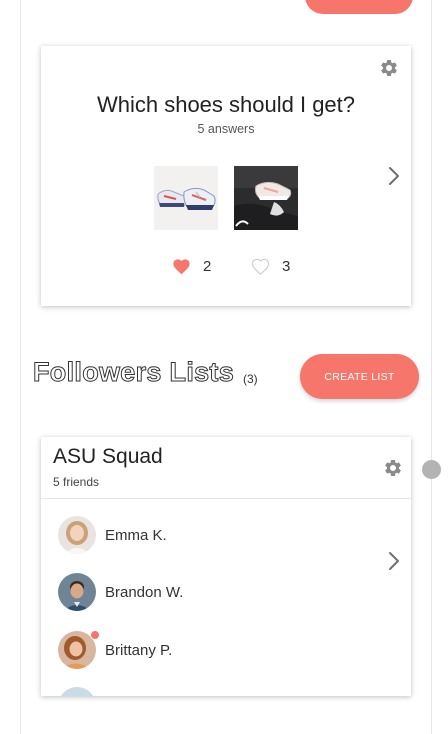  I want to click on top-action-button, so click(359, 7).